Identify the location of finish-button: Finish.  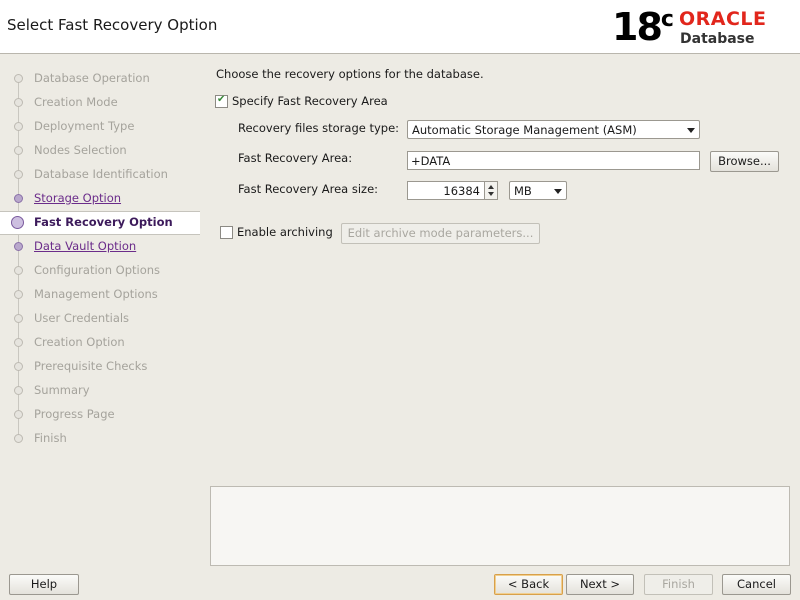
(678, 584).